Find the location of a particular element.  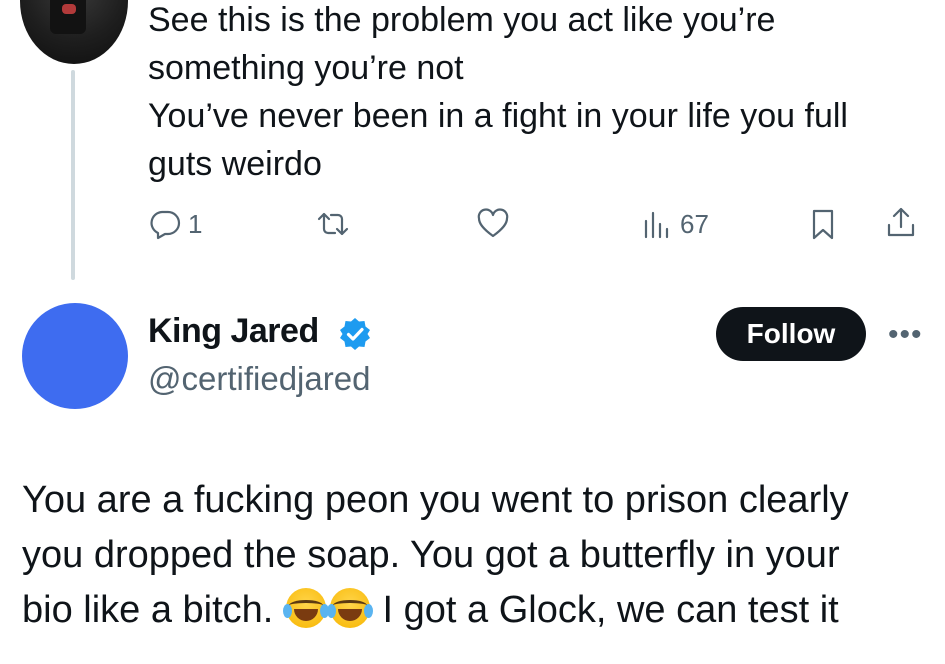

share-button is located at coordinates (901, 222).